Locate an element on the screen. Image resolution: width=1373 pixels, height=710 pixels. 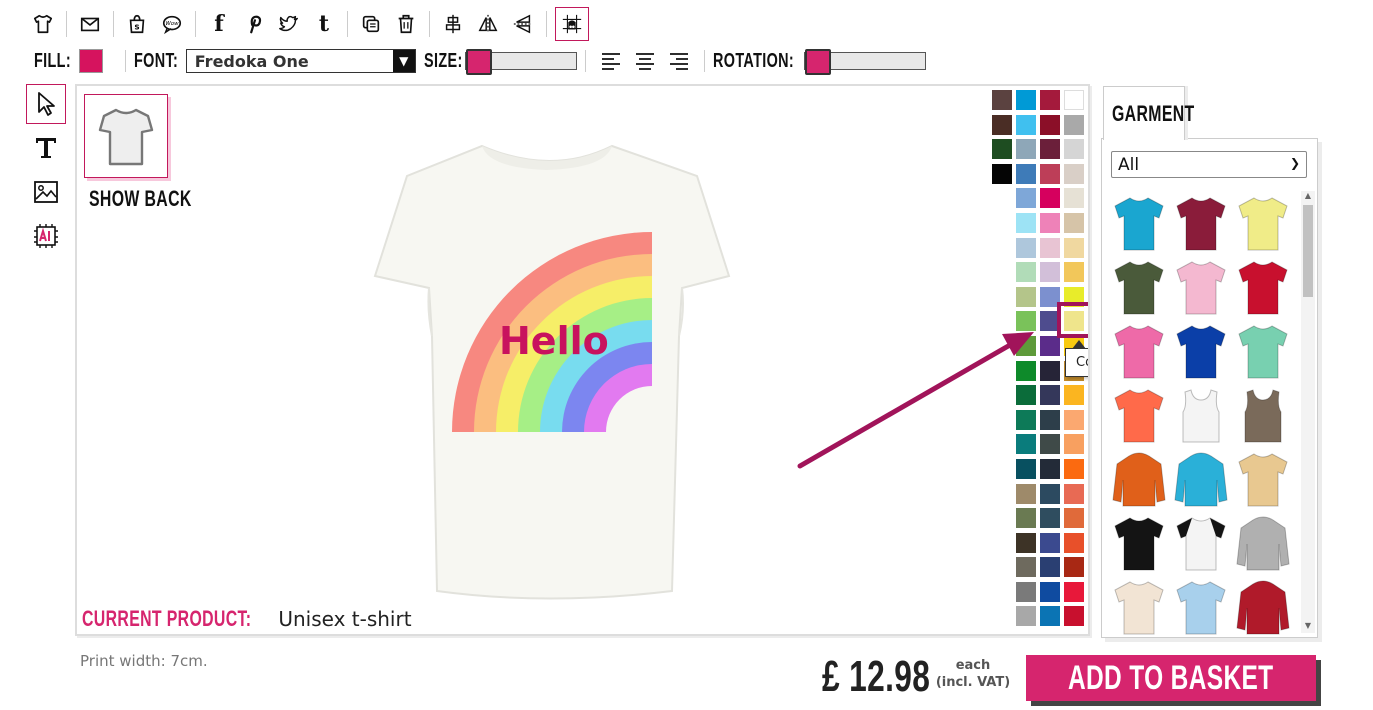
scrollbar-thumb is located at coordinates (1308, 251).